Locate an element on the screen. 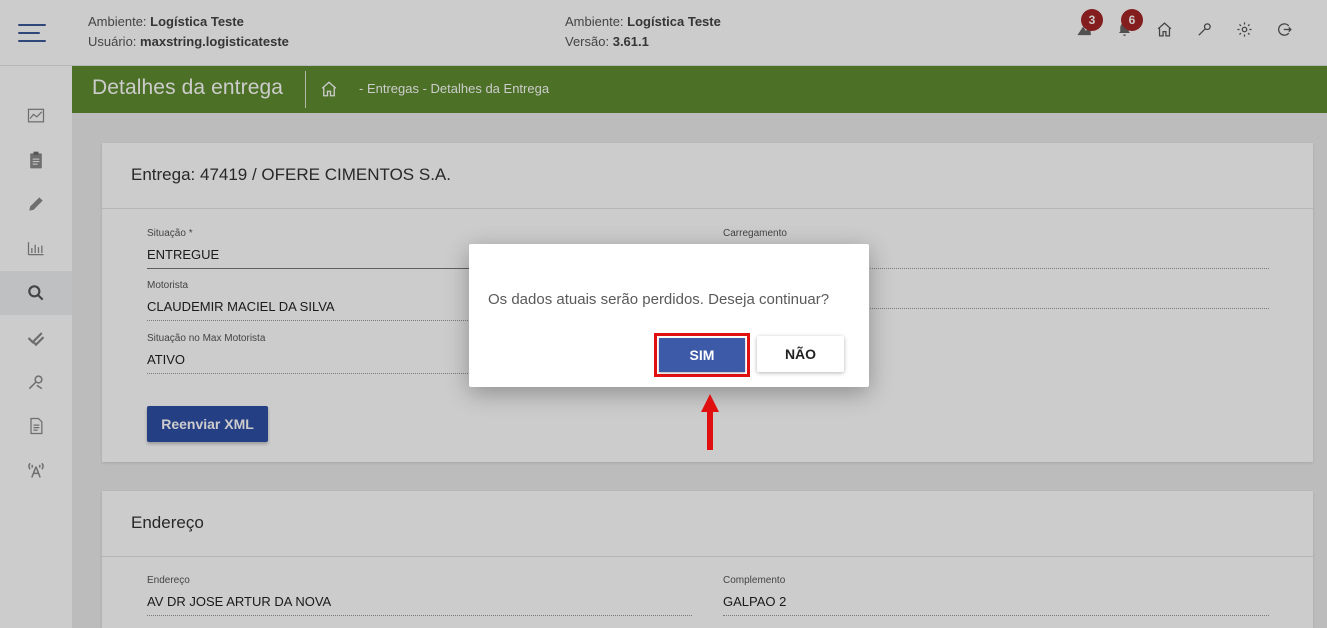  confirm-yes-label: SIM is located at coordinates (702, 355).